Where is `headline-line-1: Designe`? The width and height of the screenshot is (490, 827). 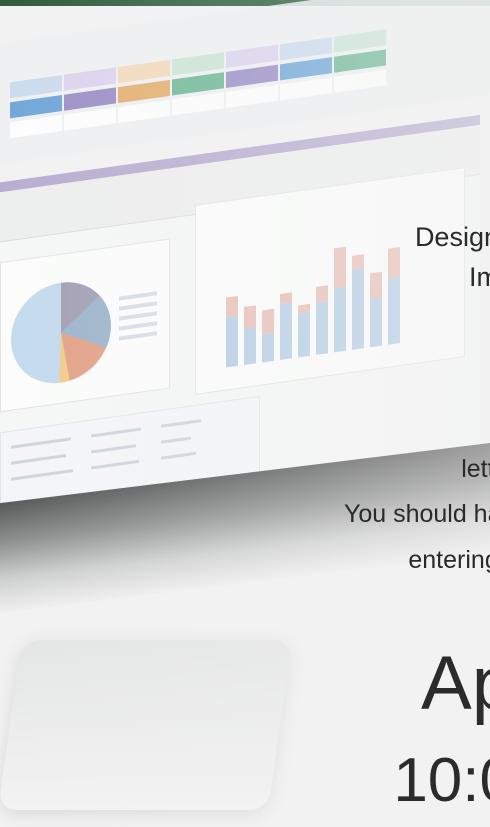 headline-line-1: Designe is located at coordinates (452, 237).